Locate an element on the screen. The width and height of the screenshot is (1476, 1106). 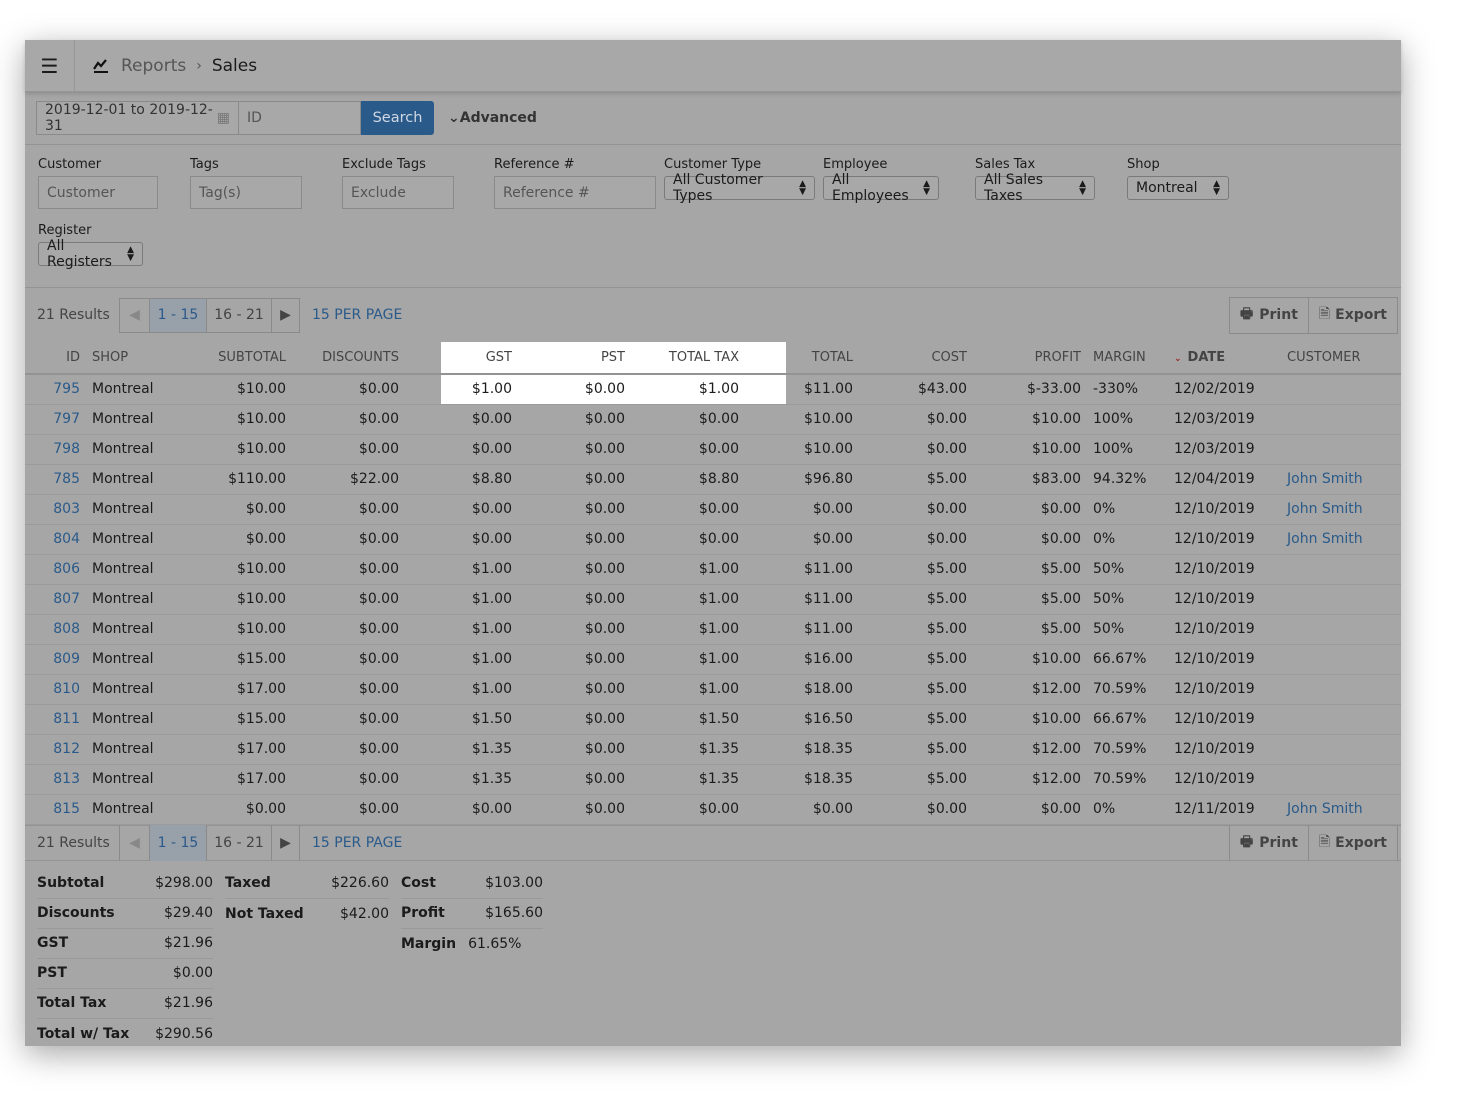
cell-total-tax: $8.80 is located at coordinates (708, 479).